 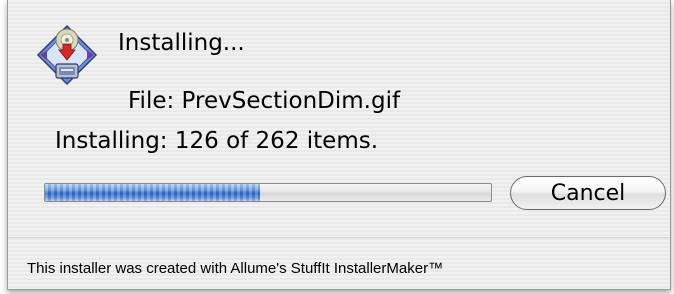 I want to click on cancel-button: Cancel, so click(x=588, y=193).